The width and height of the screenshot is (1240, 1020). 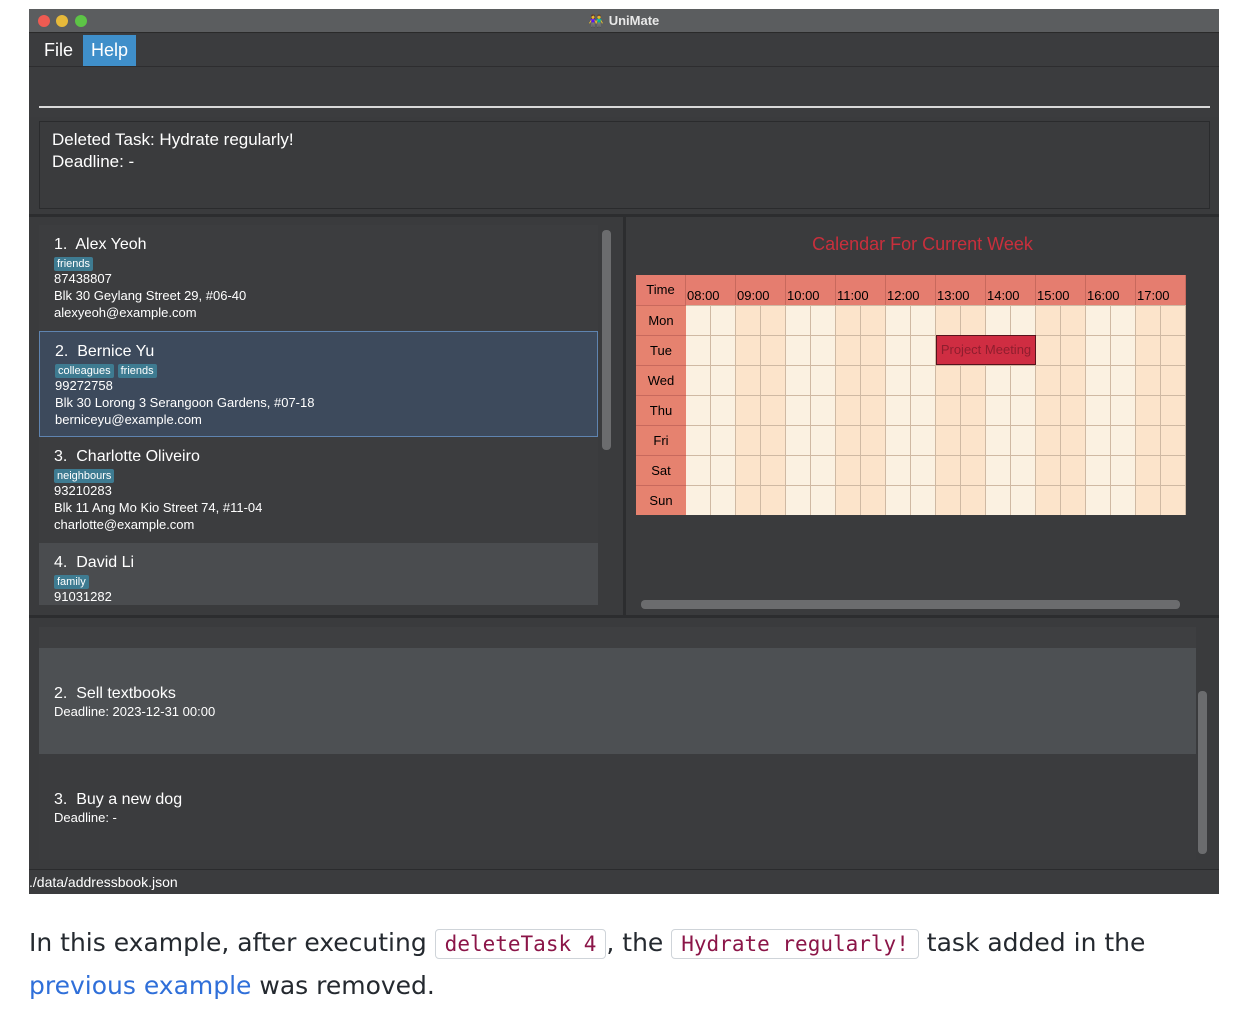 What do you see at coordinates (58, 50) in the screenshot?
I see `menu-file: File` at bounding box center [58, 50].